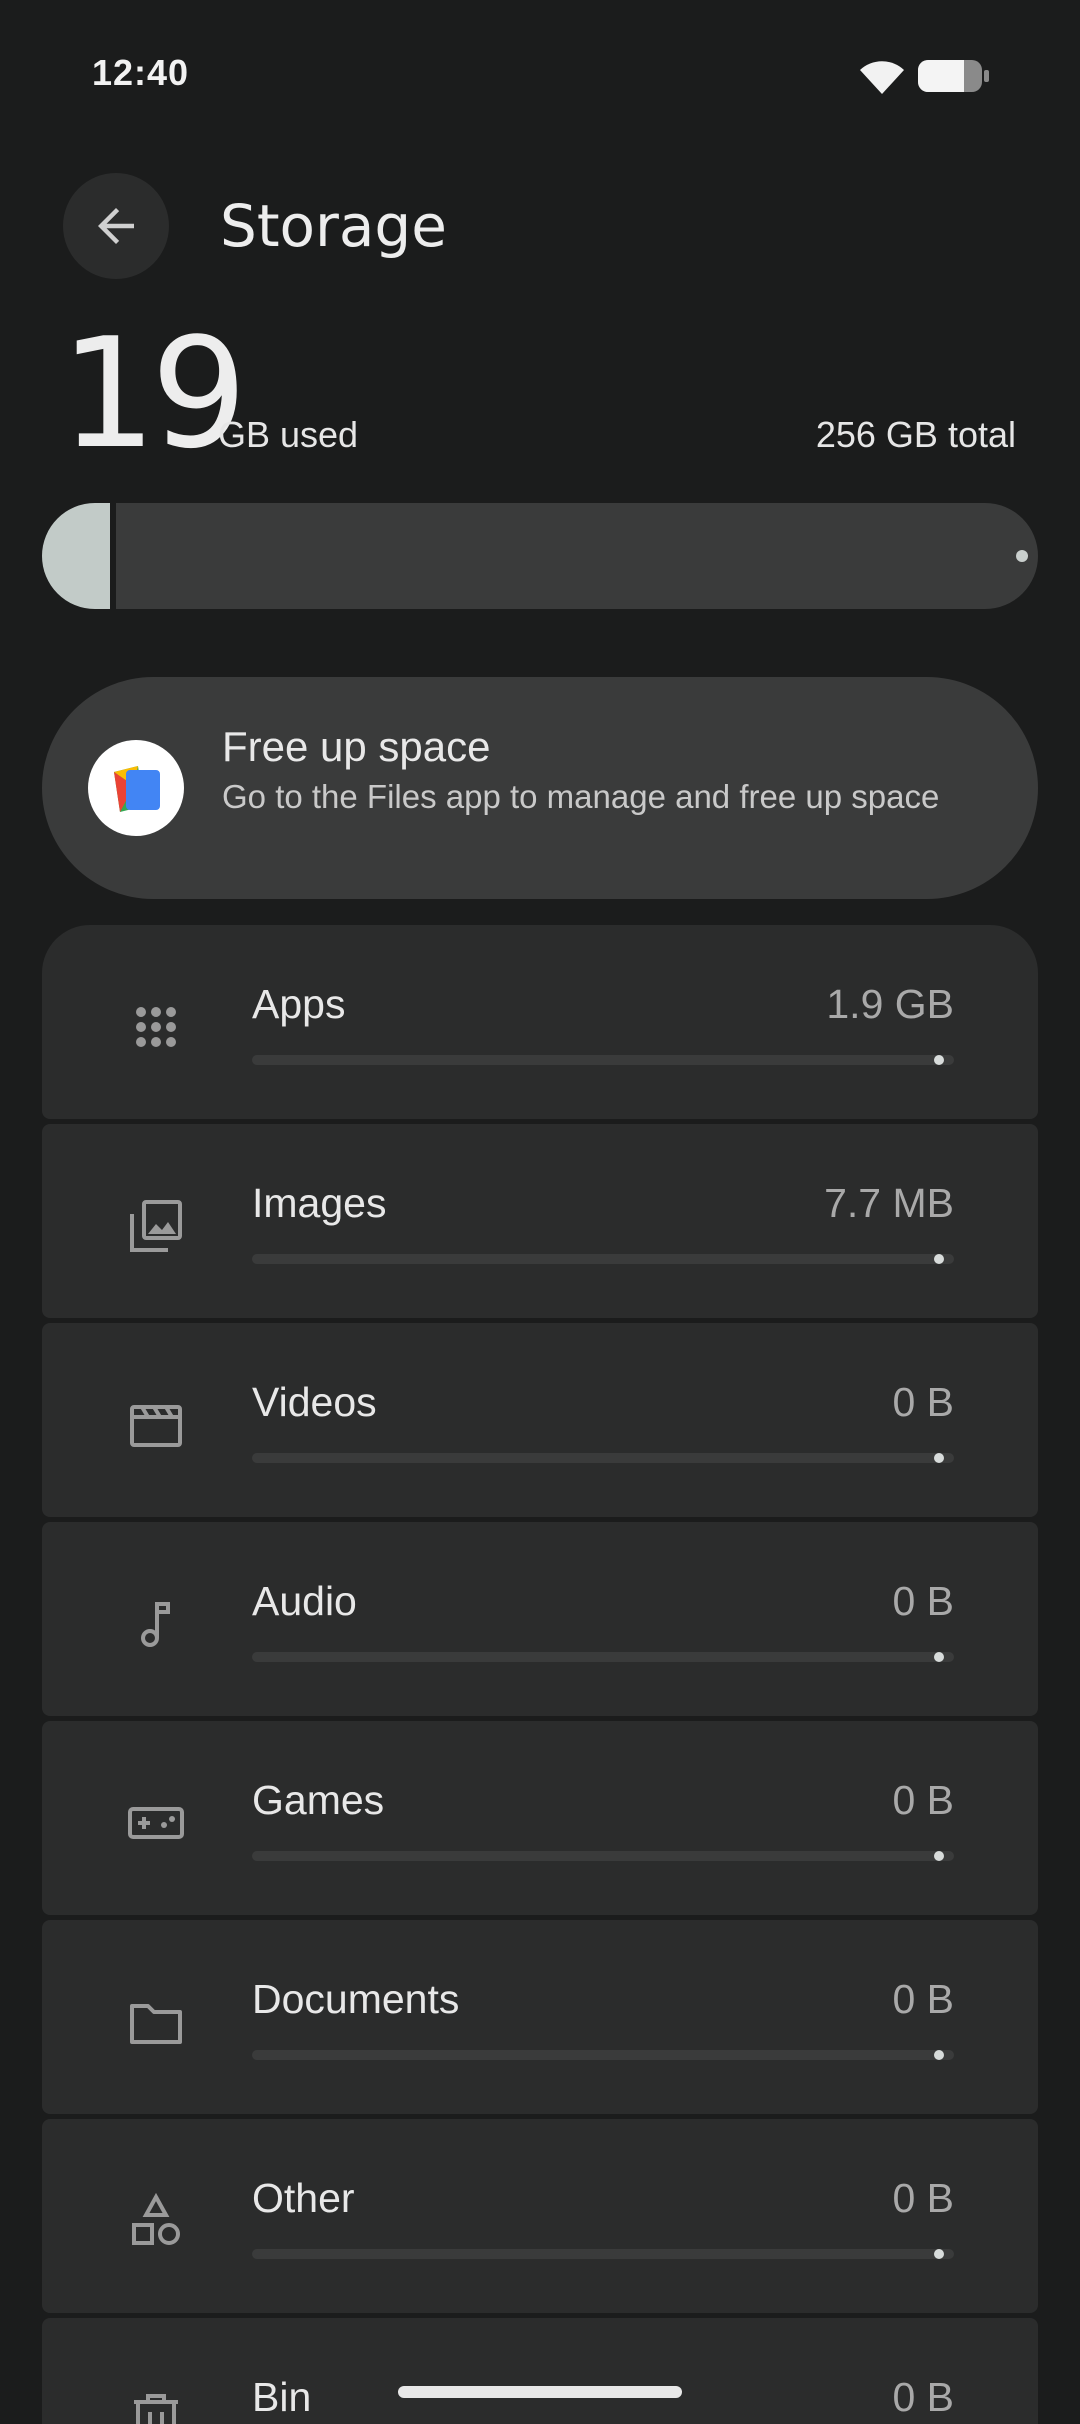  Describe the element at coordinates (540, 2392) in the screenshot. I see `navigation-gesture-bar` at that location.